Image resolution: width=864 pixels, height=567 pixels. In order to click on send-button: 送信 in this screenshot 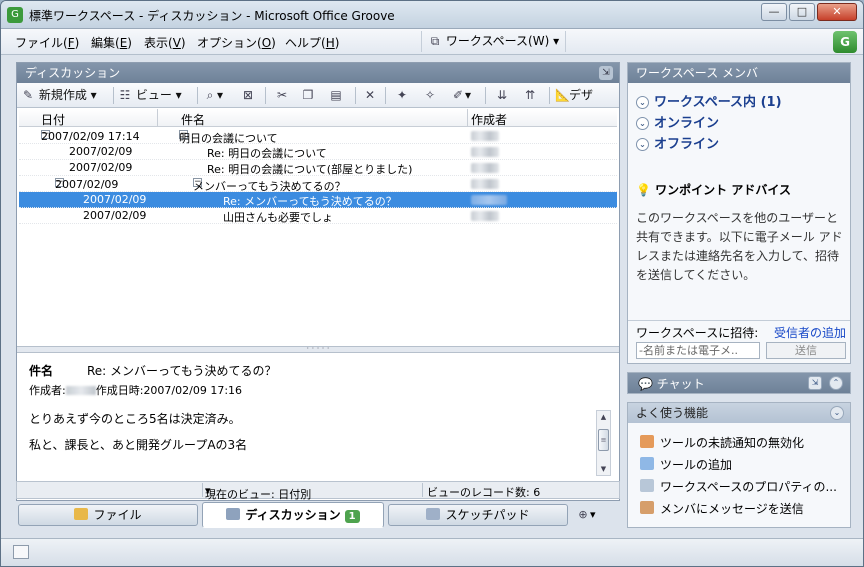, I will do `click(806, 350)`.